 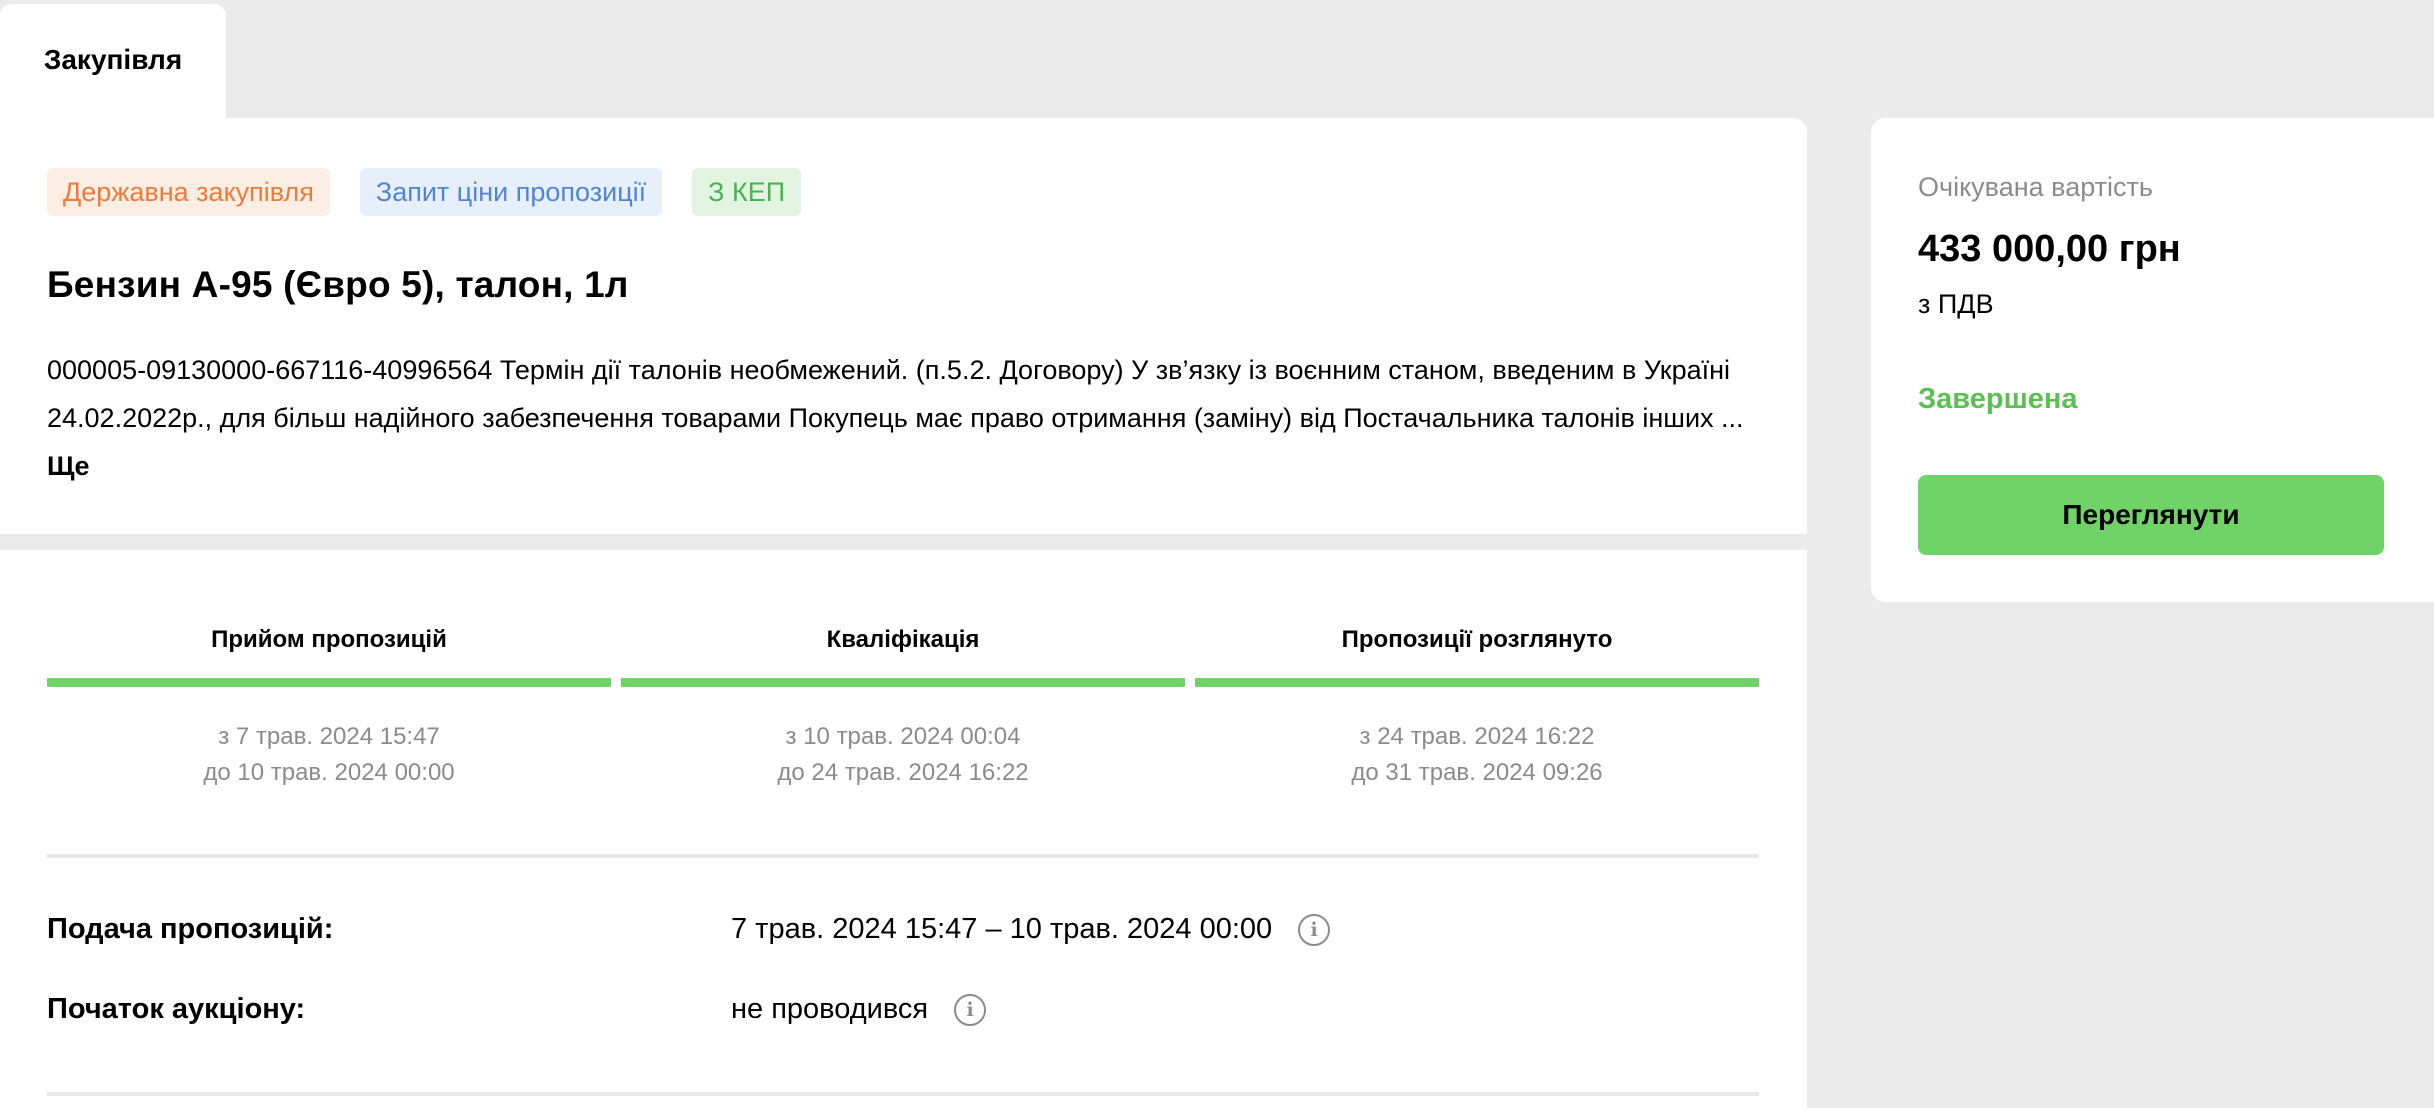 What do you see at coordinates (176, 1009) in the screenshot?
I see `auction-start-label: Початок аукціону:` at bounding box center [176, 1009].